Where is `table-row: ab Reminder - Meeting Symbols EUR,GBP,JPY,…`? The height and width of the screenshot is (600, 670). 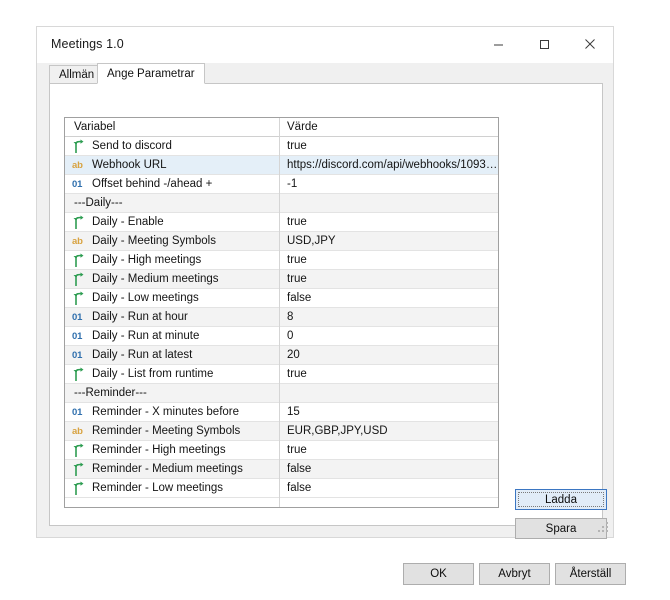 table-row: ab Reminder - Meeting Symbols EUR,GBP,JPY,… is located at coordinates (281, 431).